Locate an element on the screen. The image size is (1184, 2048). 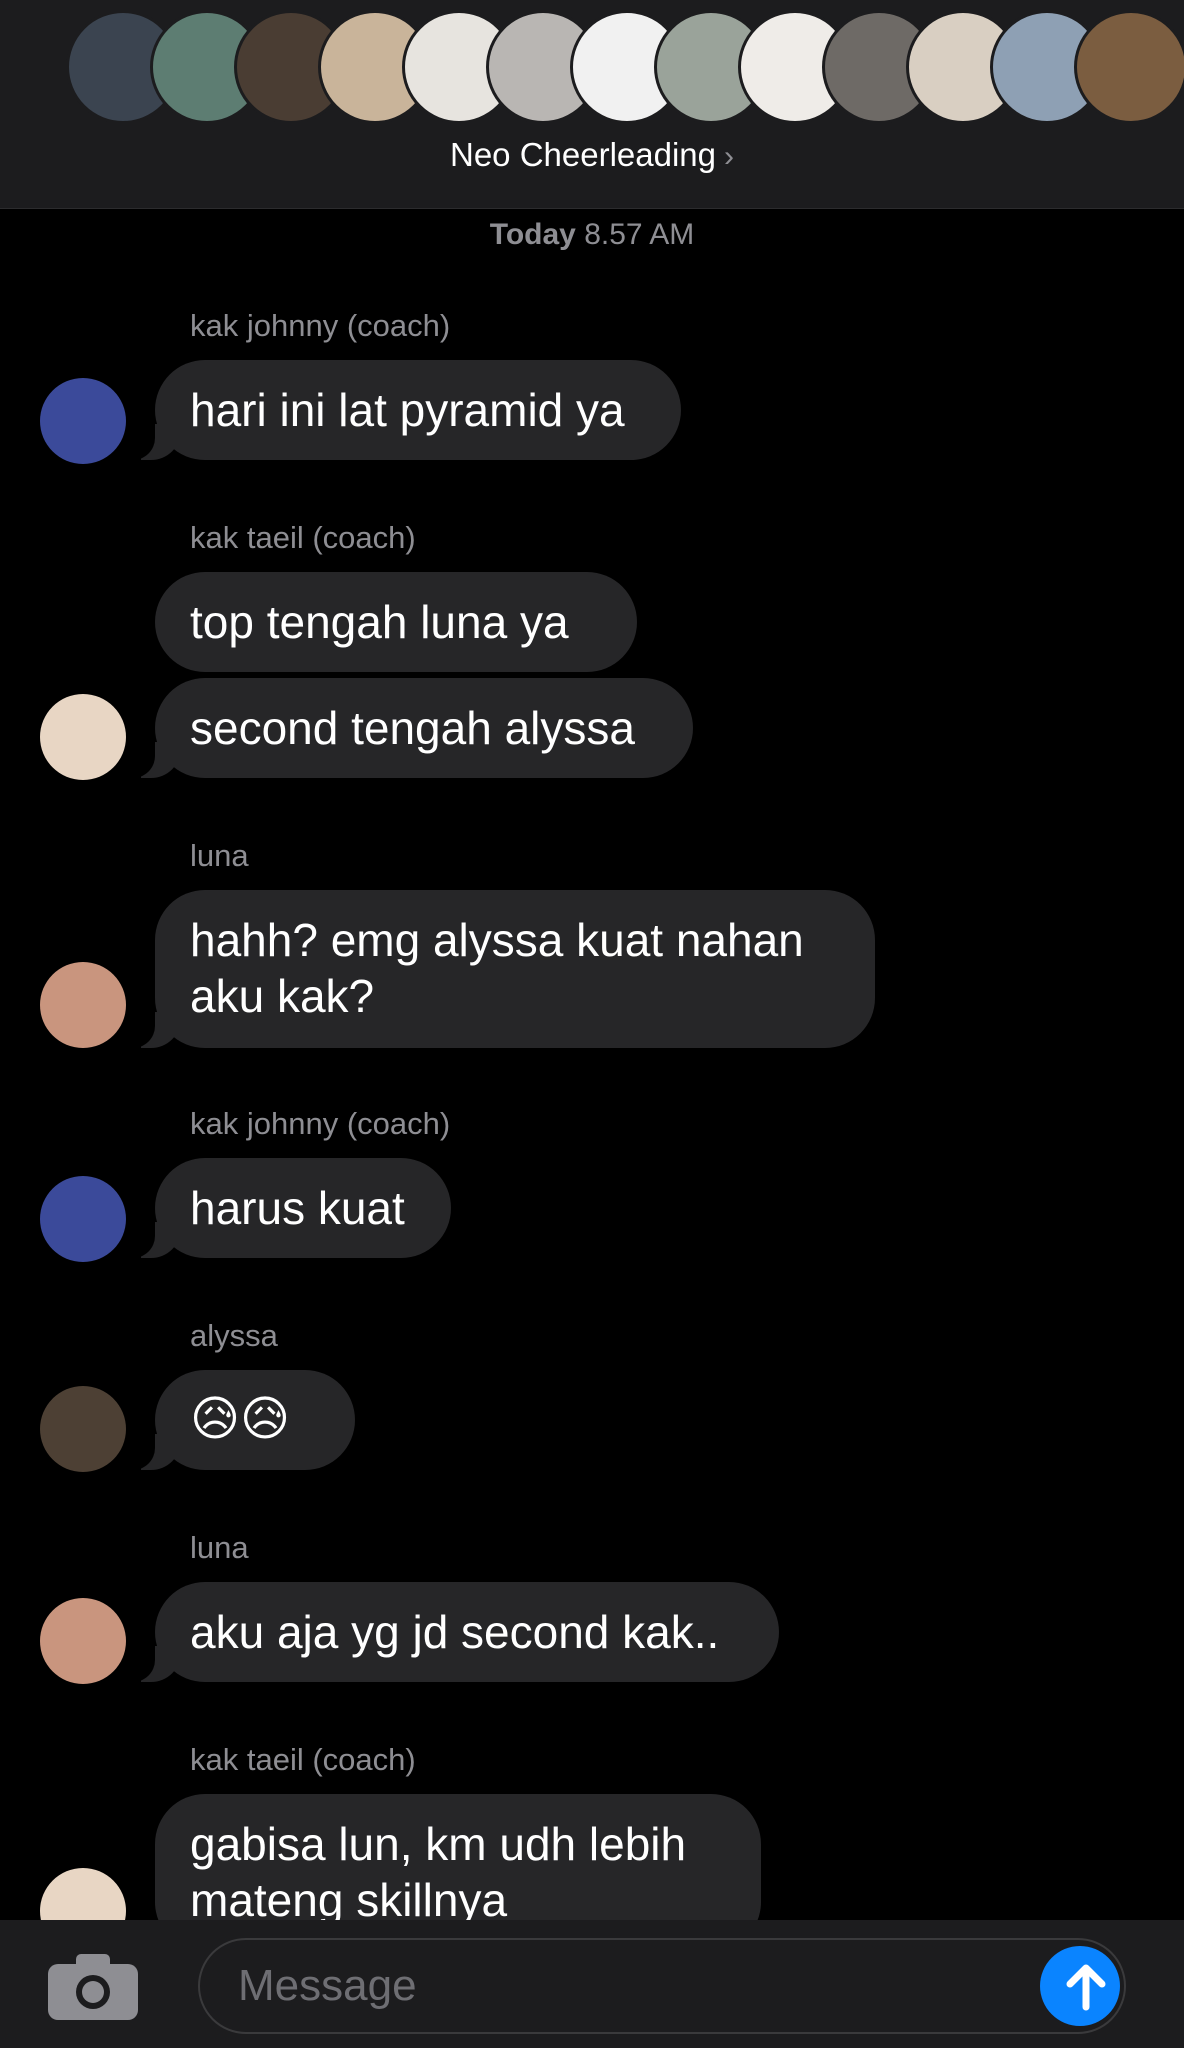
sender-name: alyssa is located at coordinates (234, 1335).